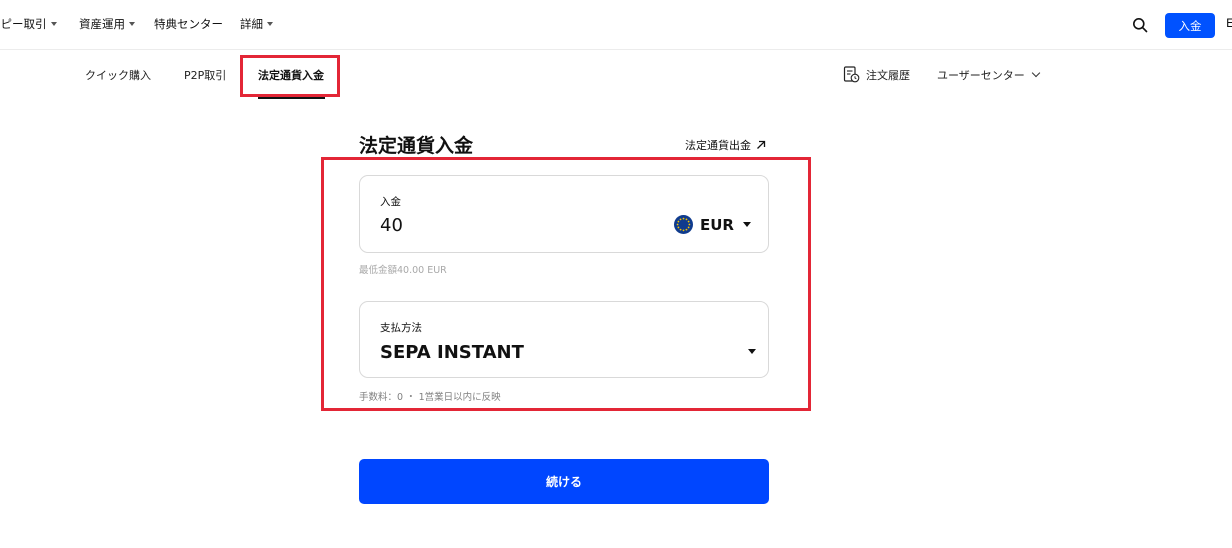 The height and width of the screenshot is (548, 1232). I want to click on search-icon, so click(1140, 25).